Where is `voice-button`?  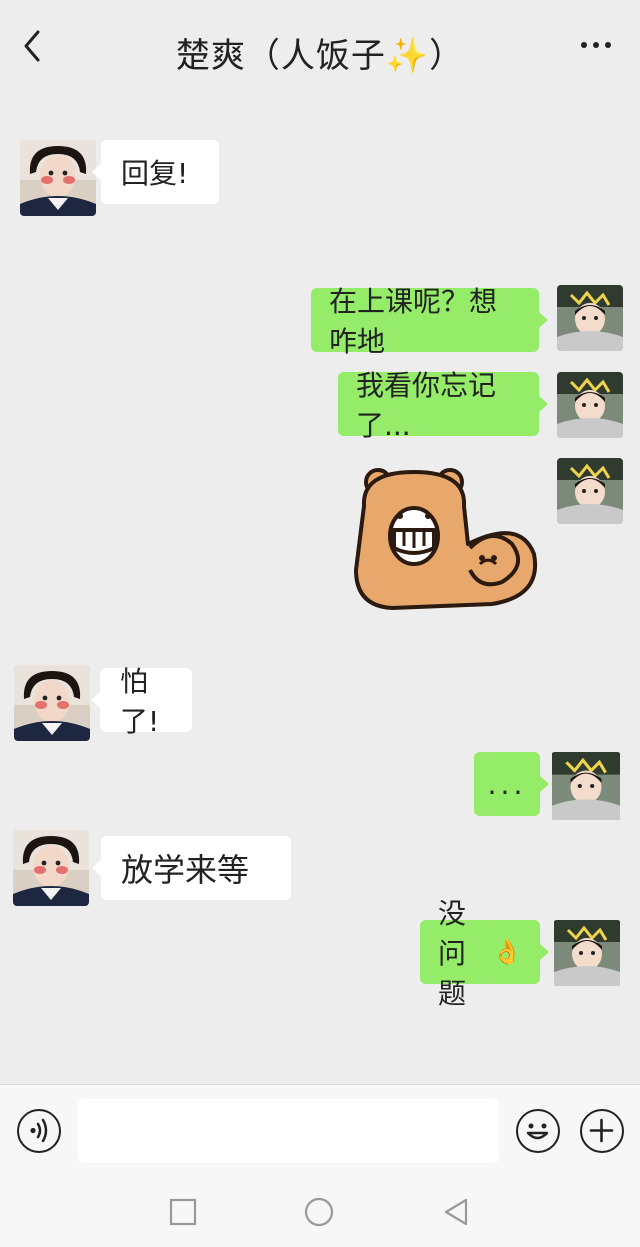 voice-button is located at coordinates (39, 1131).